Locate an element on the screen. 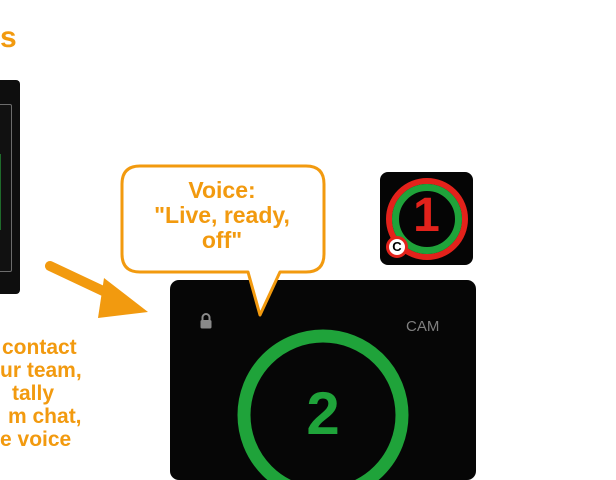 This screenshot has height=480, width=616. bubble-line: Voice: is located at coordinates (222, 190).